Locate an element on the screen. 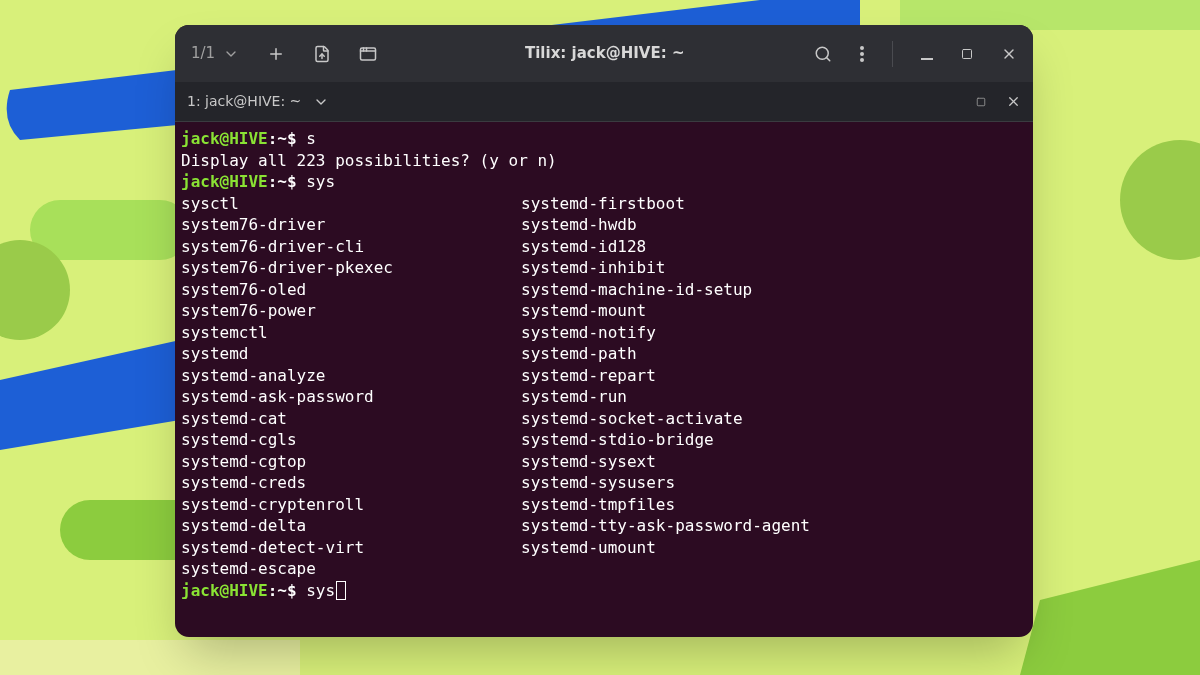 Image resolution: width=1200 pixels, height=675 pixels. completion-item: systemd-delta is located at coordinates (244, 526).